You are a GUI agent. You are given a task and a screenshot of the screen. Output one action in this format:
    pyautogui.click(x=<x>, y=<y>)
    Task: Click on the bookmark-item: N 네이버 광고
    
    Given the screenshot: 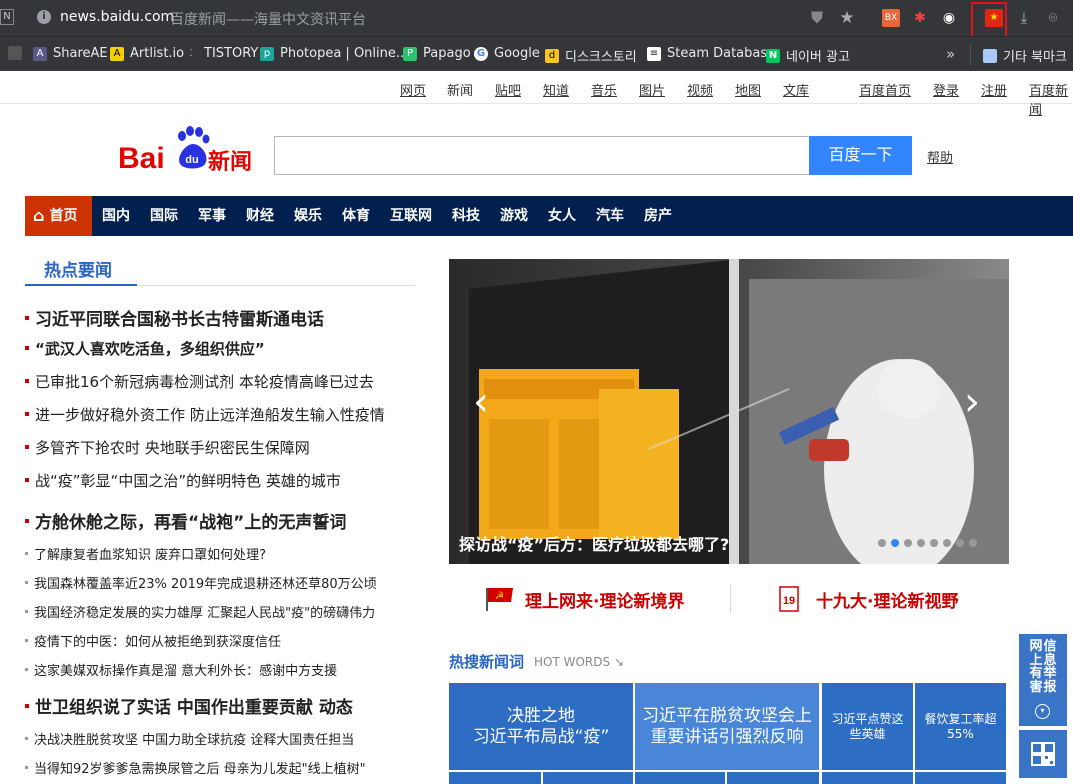 What is the action you would take?
    pyautogui.click(x=808, y=55)
    